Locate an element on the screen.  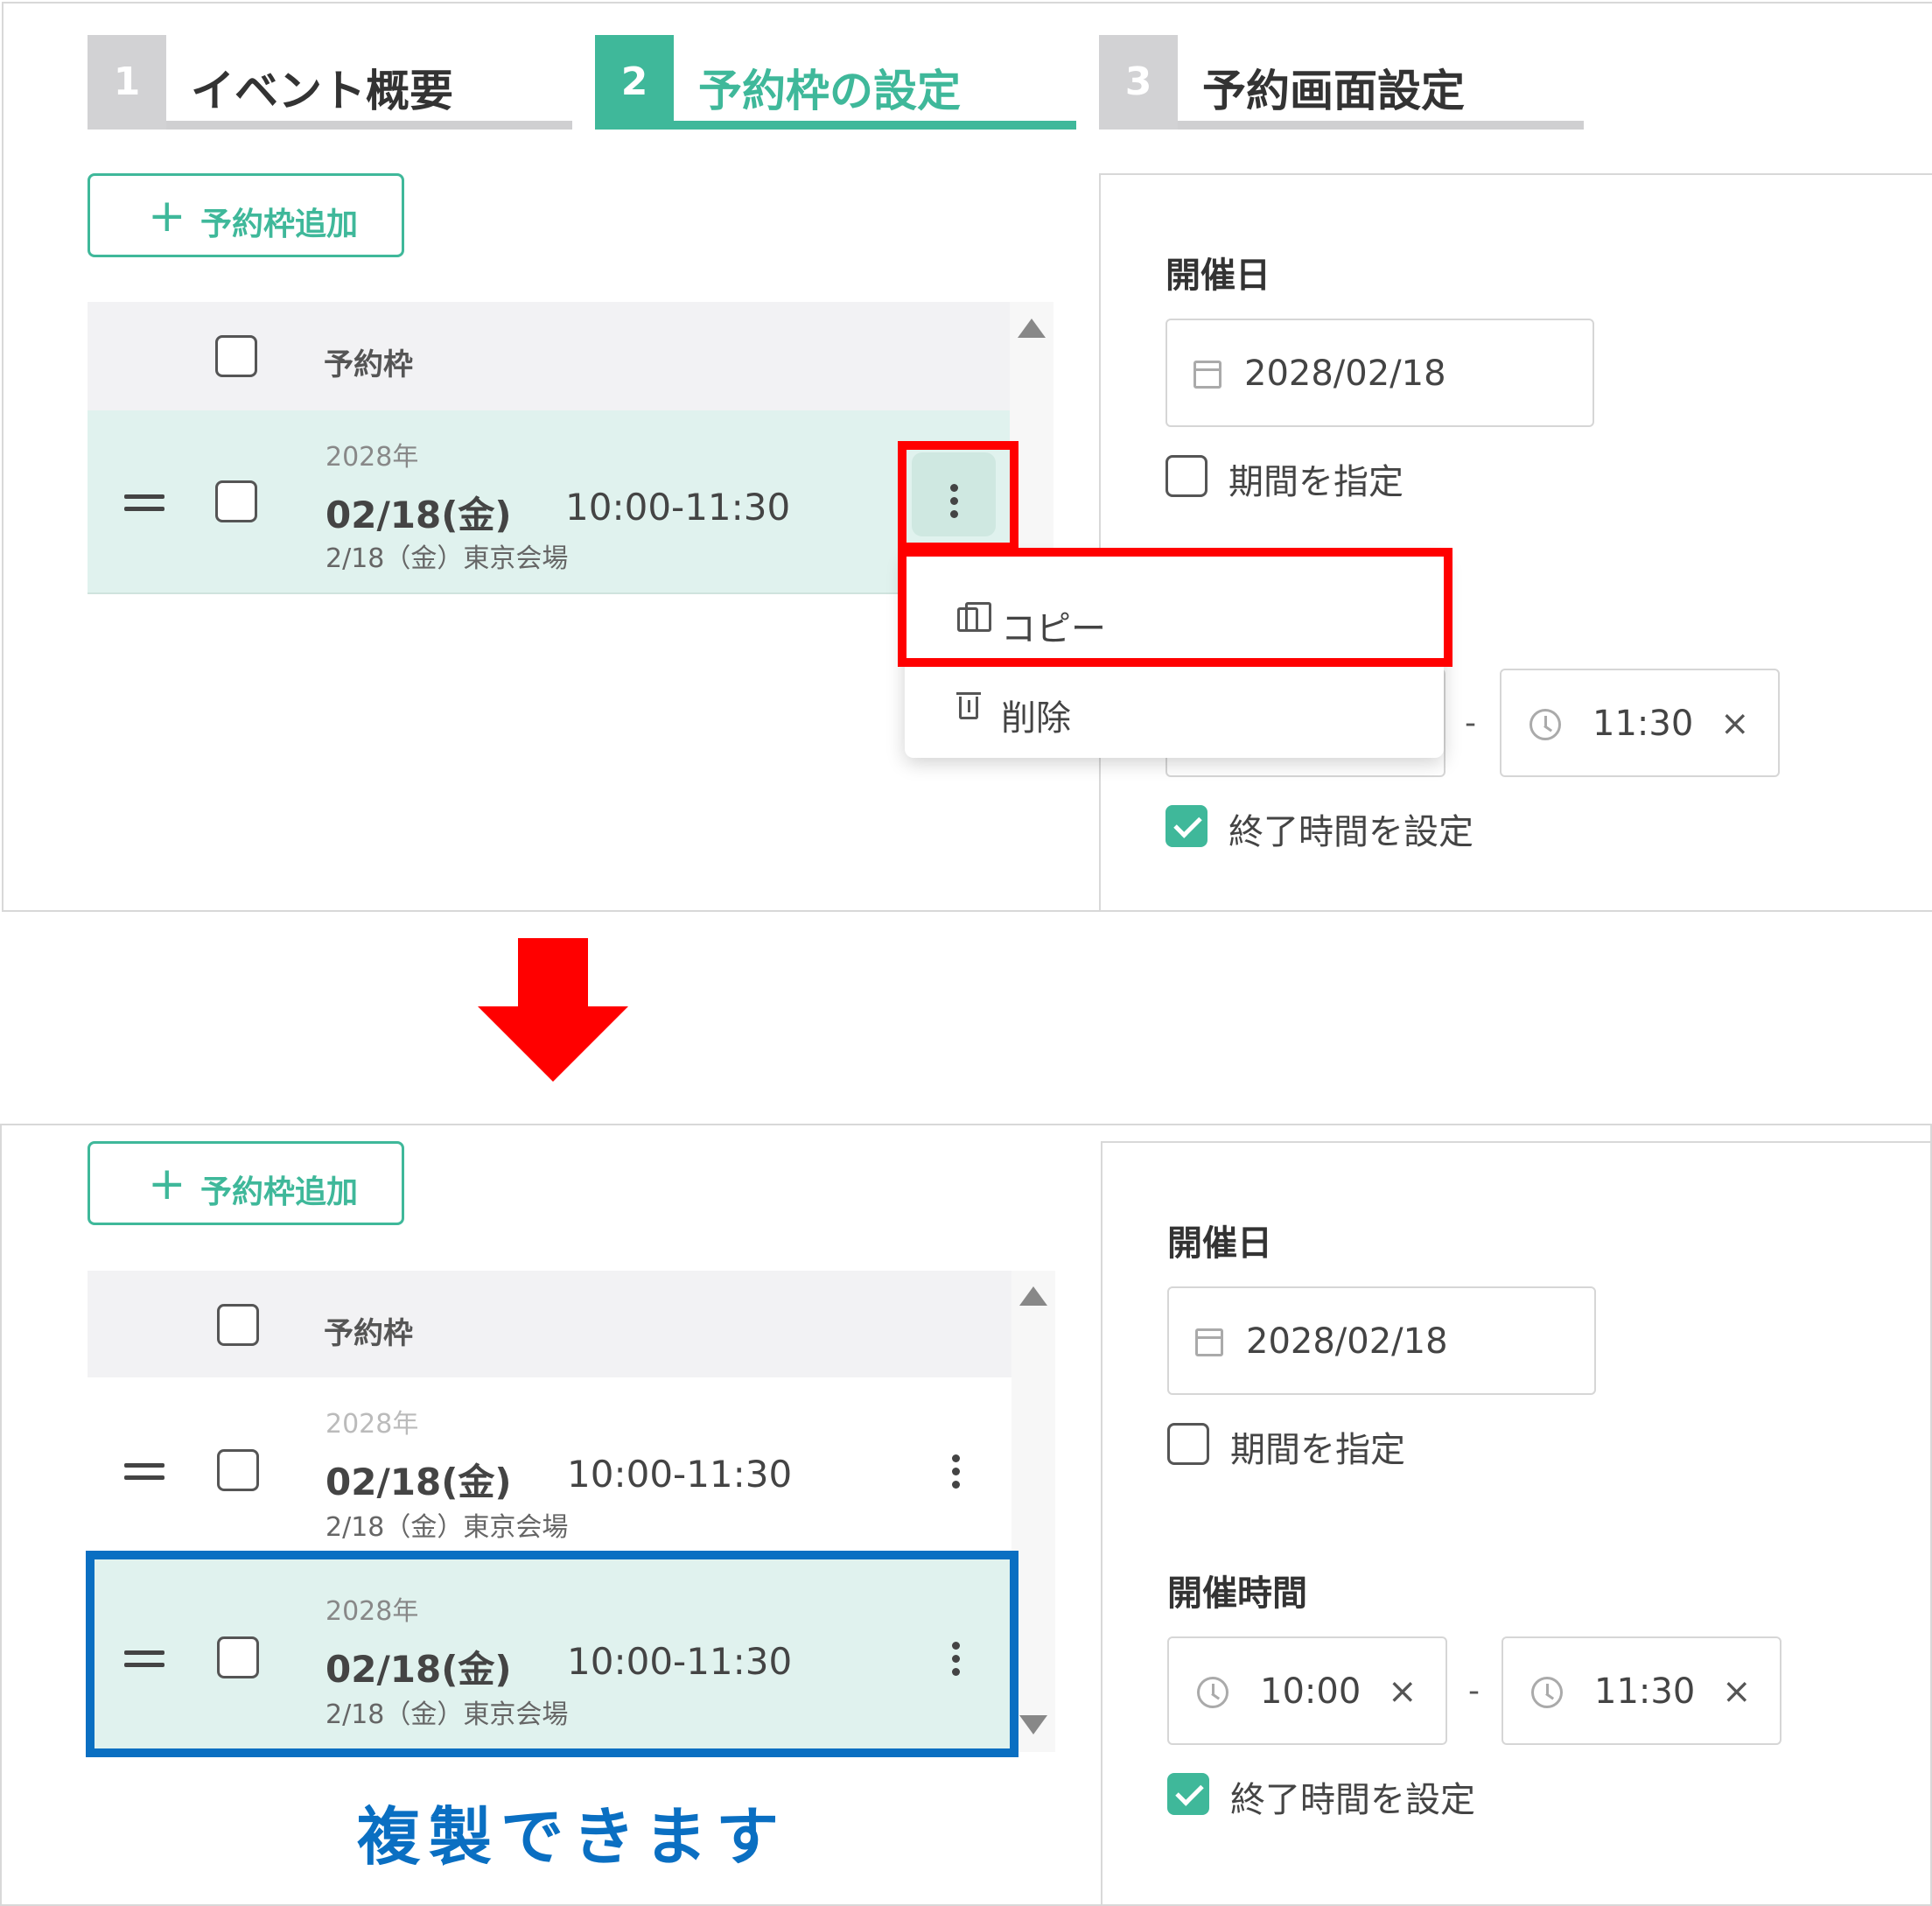
more-options-icon is located at coordinates (956, 1474).